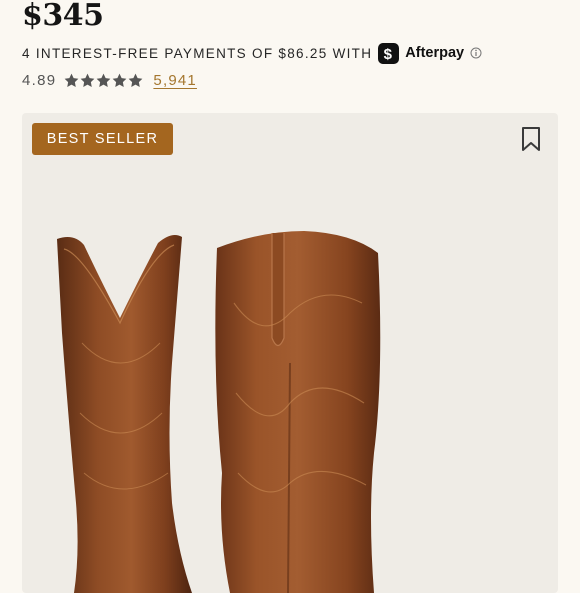 This screenshot has width=580, height=593. What do you see at coordinates (39, 80) in the screenshot?
I see `rating-value: 4.89` at bounding box center [39, 80].